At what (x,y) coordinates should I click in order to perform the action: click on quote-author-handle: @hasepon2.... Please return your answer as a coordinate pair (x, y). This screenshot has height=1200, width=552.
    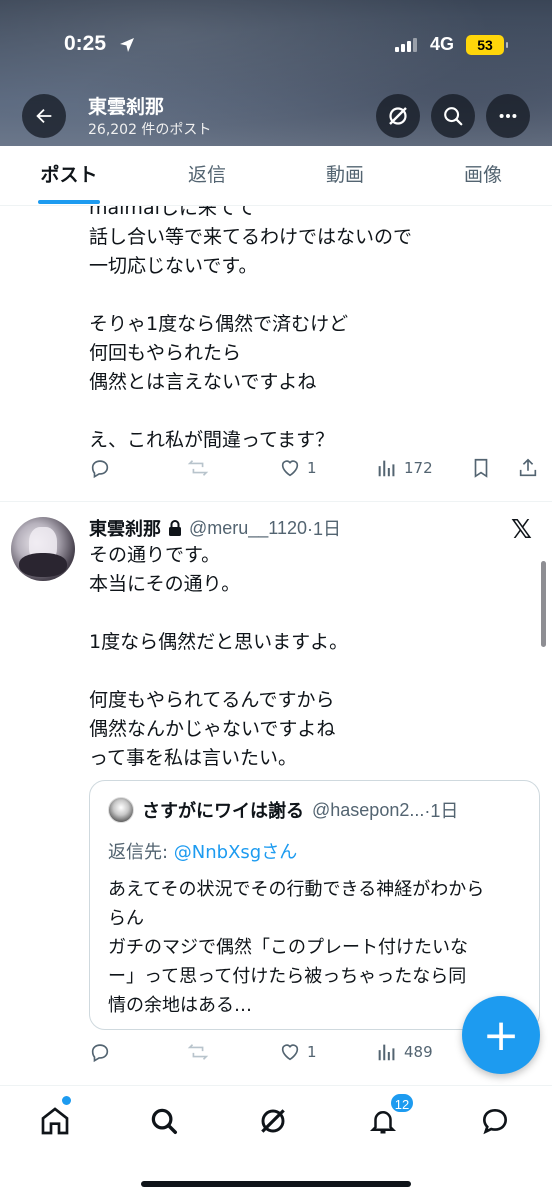
    Looking at the image, I should click on (368, 809).